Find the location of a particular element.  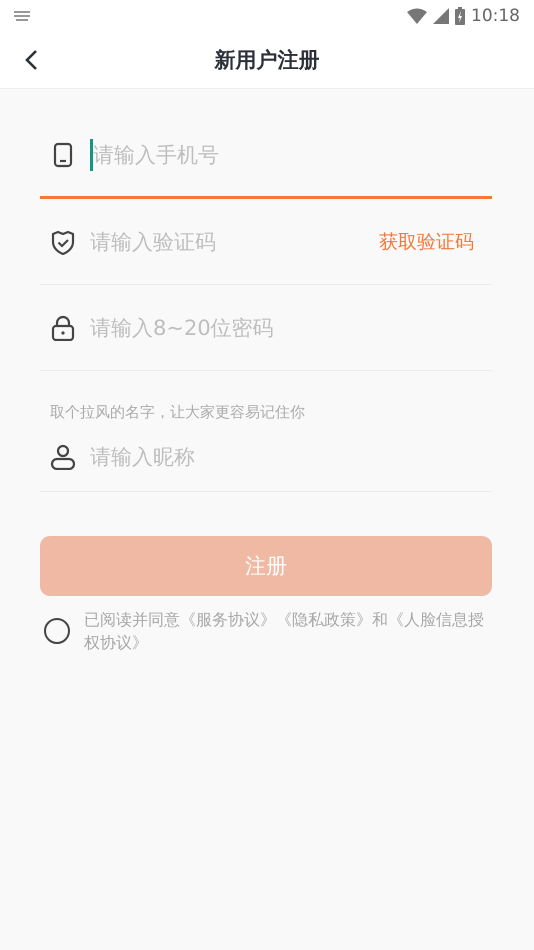

agreement-radio is located at coordinates (57, 631).